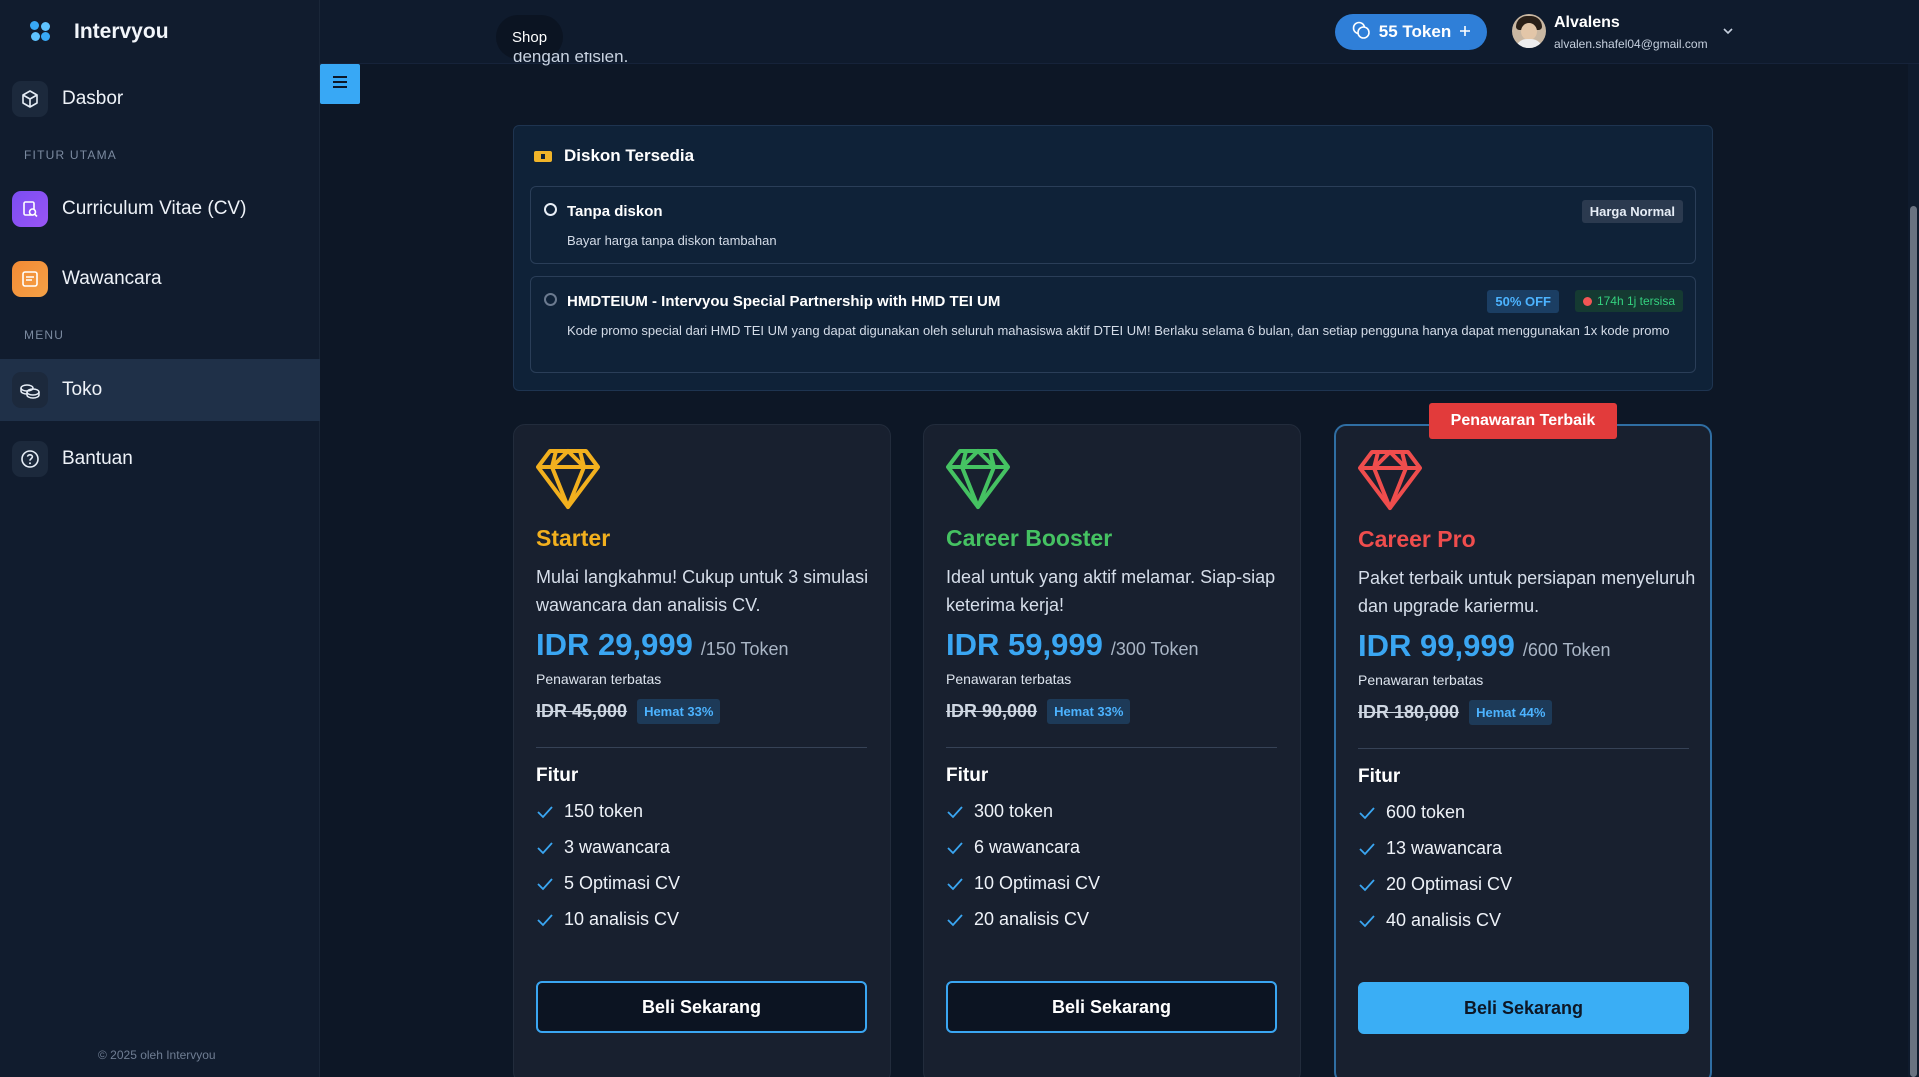 The image size is (1919, 1077). I want to click on section-label-menu: MENU, so click(44, 335).